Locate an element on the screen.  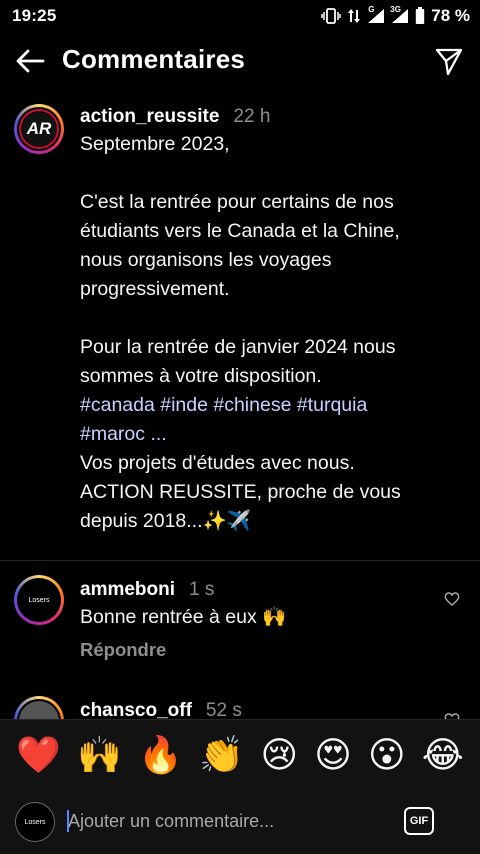
post-author: action_reussite is located at coordinates (149, 117).